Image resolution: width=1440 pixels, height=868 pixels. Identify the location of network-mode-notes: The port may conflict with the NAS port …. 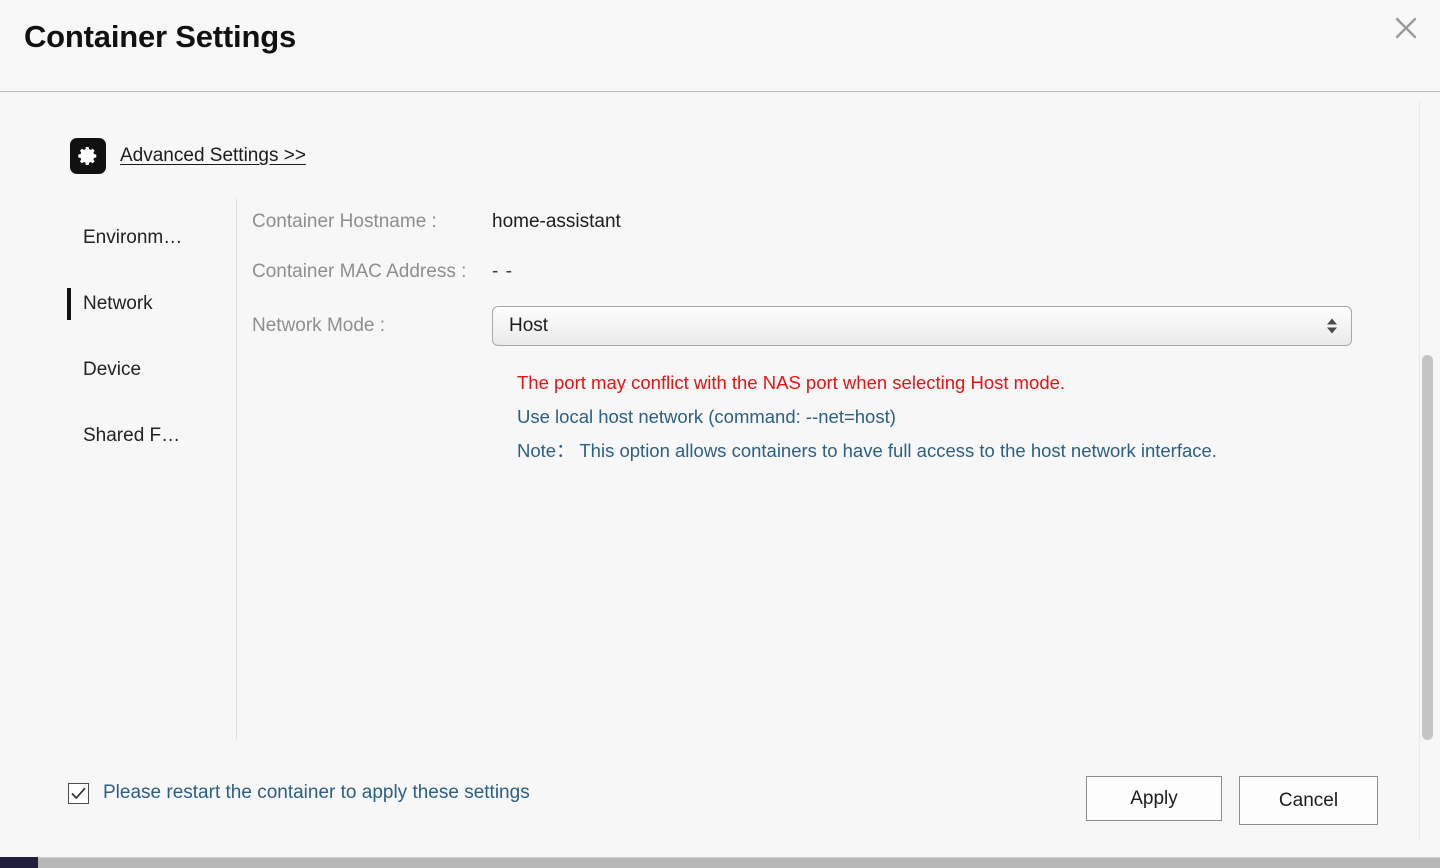
(947, 417).